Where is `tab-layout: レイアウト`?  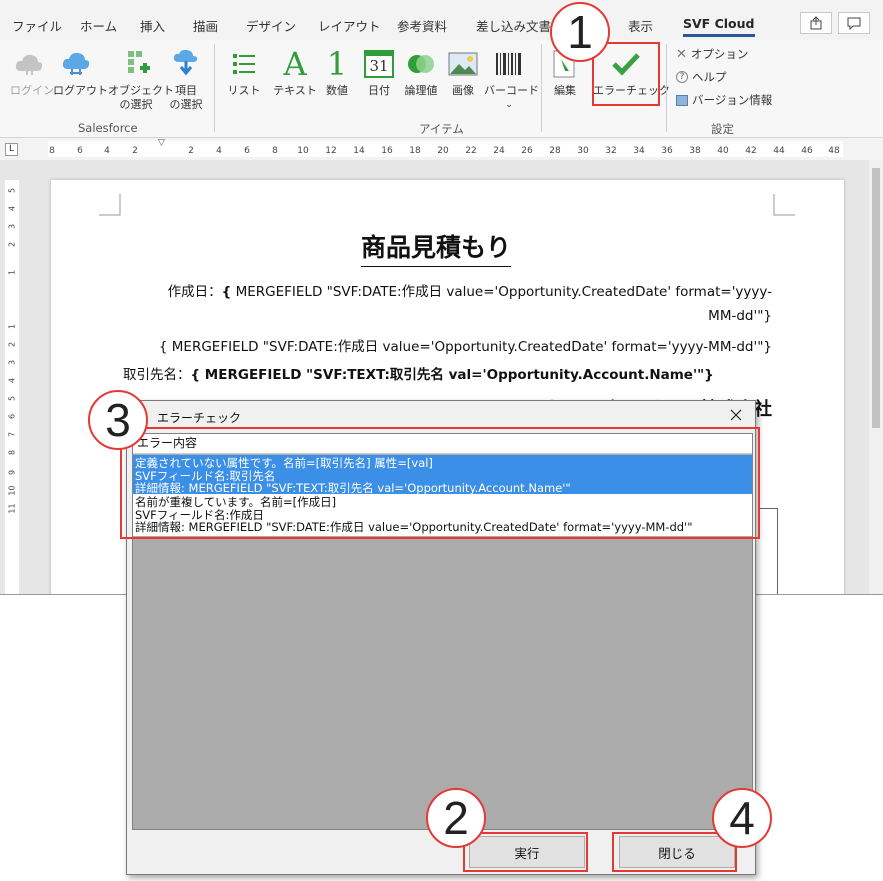 tab-layout: レイアウト is located at coordinates (349, 25).